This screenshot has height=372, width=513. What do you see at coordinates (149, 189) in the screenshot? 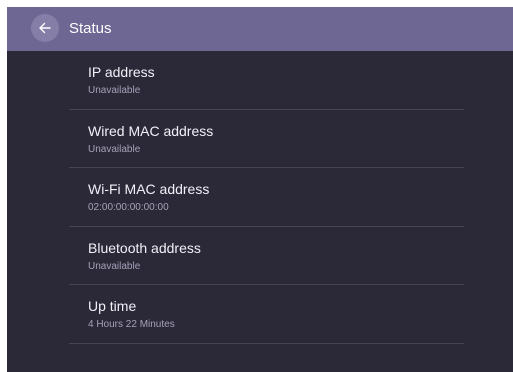
I see `item-label: Wi-Fi MAC address` at bounding box center [149, 189].